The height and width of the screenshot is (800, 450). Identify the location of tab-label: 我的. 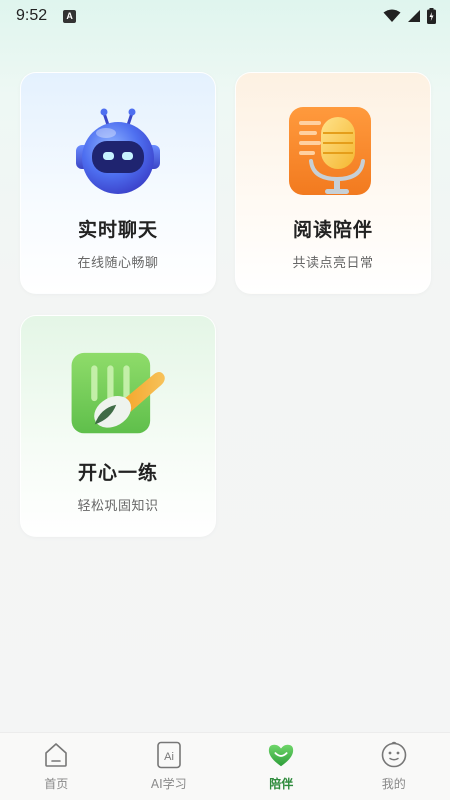
(393, 784).